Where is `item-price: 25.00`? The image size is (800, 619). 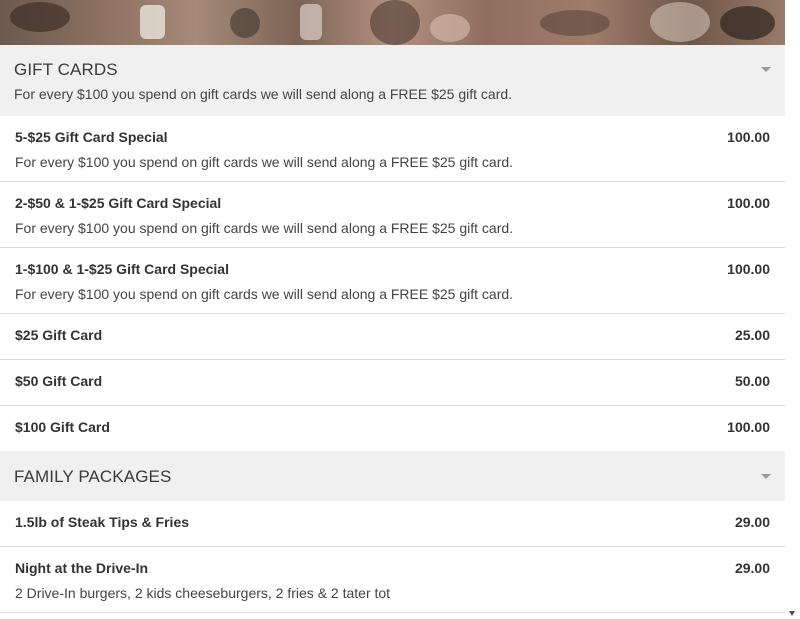
item-price: 25.00 is located at coordinates (752, 335).